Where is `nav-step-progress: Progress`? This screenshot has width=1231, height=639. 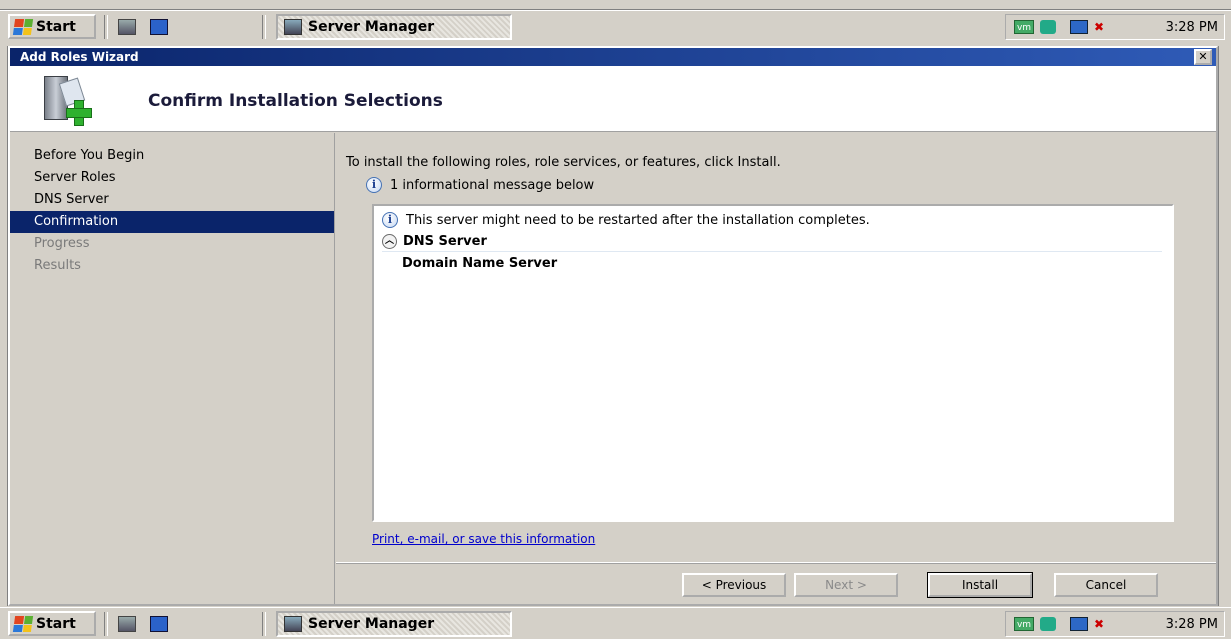 nav-step-progress: Progress is located at coordinates (62, 243).